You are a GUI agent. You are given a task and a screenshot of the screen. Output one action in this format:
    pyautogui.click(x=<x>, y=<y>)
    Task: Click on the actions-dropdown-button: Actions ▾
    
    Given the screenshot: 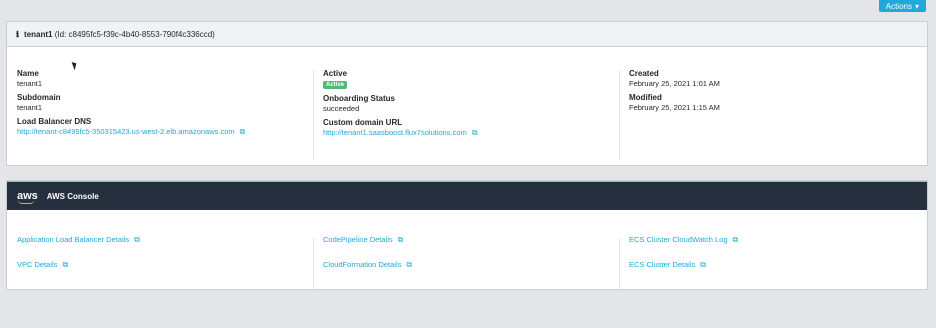 What is the action you would take?
    pyautogui.click(x=902, y=6)
    